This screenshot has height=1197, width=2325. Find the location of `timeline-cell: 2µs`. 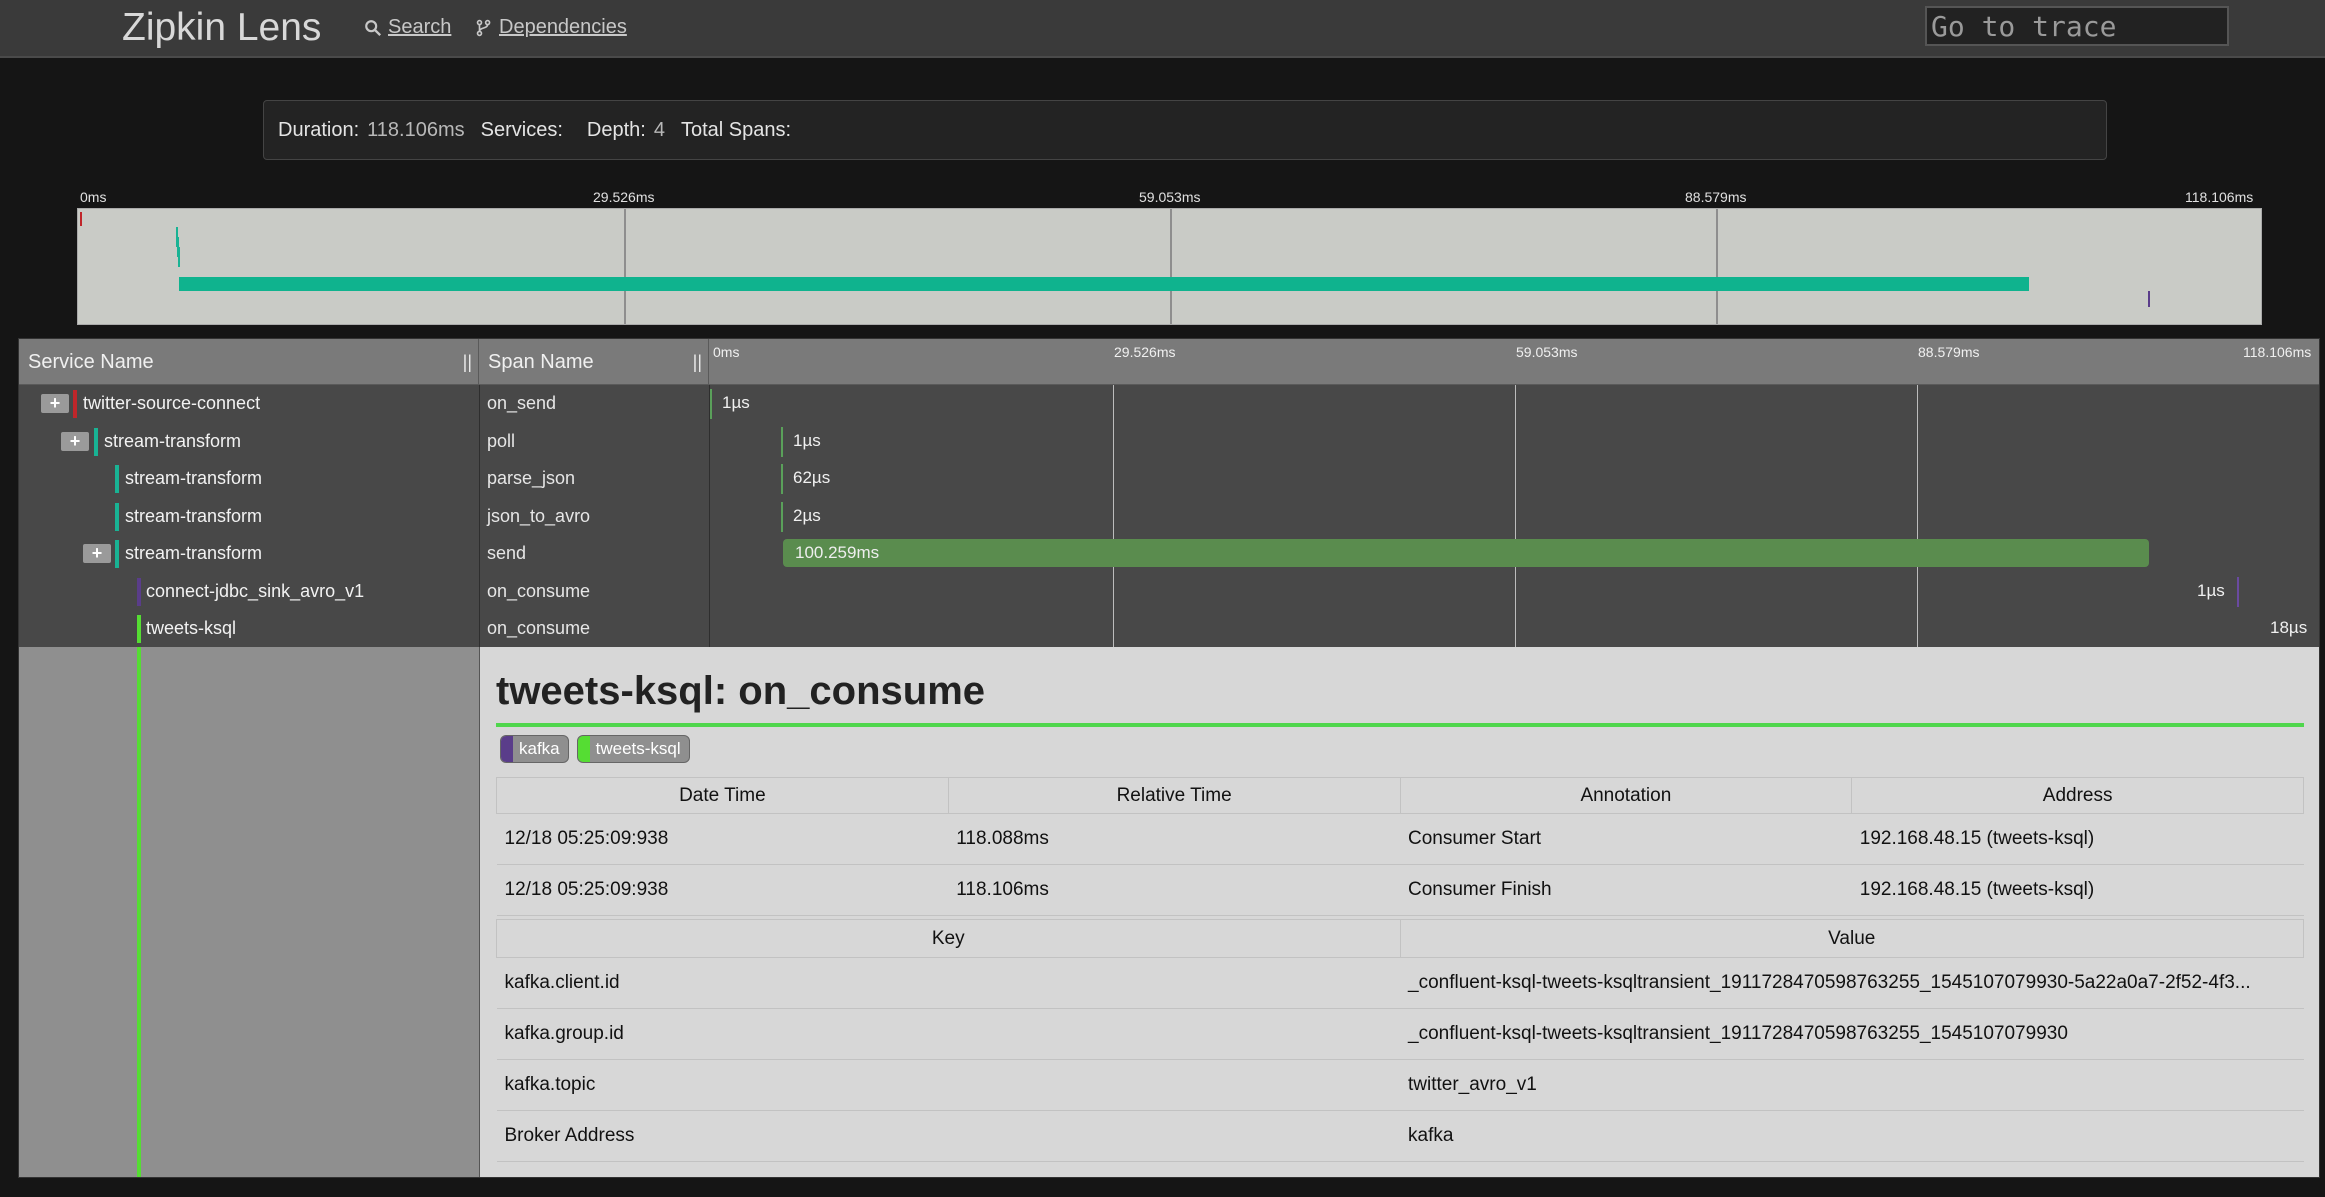

timeline-cell: 2µs is located at coordinates (1514, 516).